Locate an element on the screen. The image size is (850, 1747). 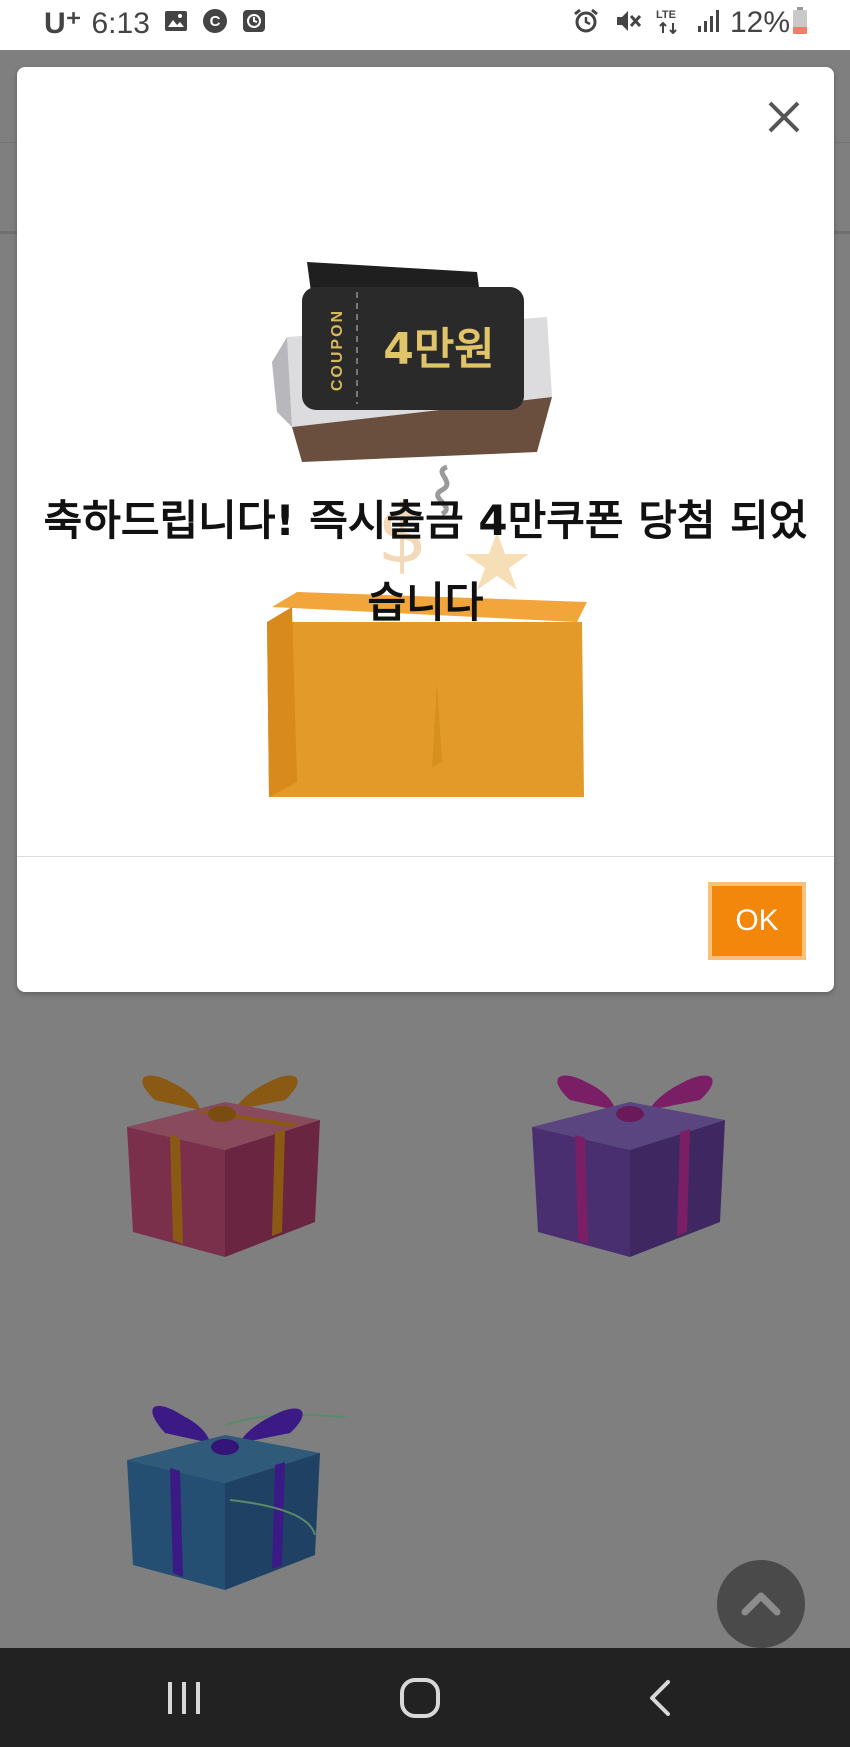
recent-apps-button is located at coordinates (184, 1698).